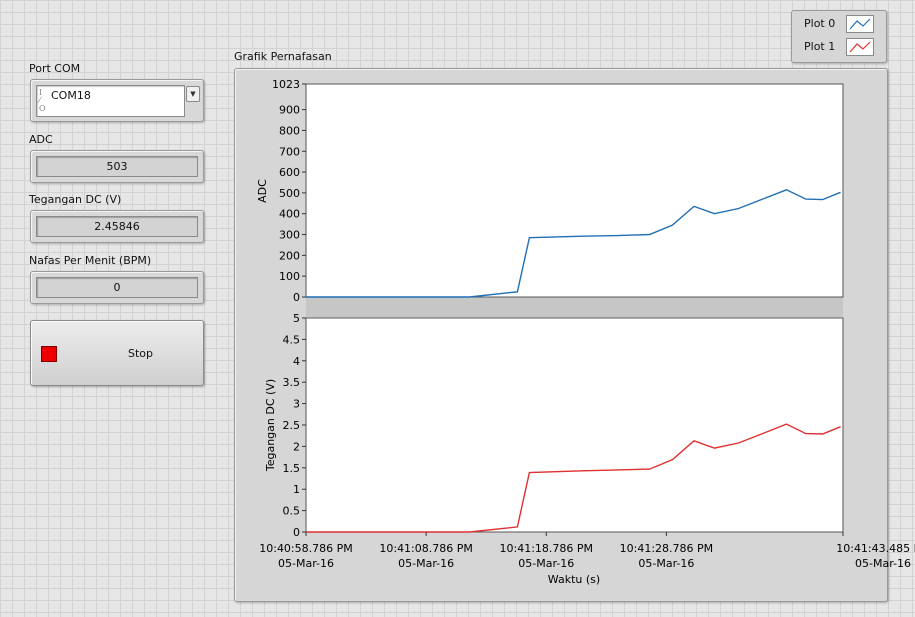 The image size is (915, 617). I want to click on adc-y-tick-label: 600, so click(289, 172).